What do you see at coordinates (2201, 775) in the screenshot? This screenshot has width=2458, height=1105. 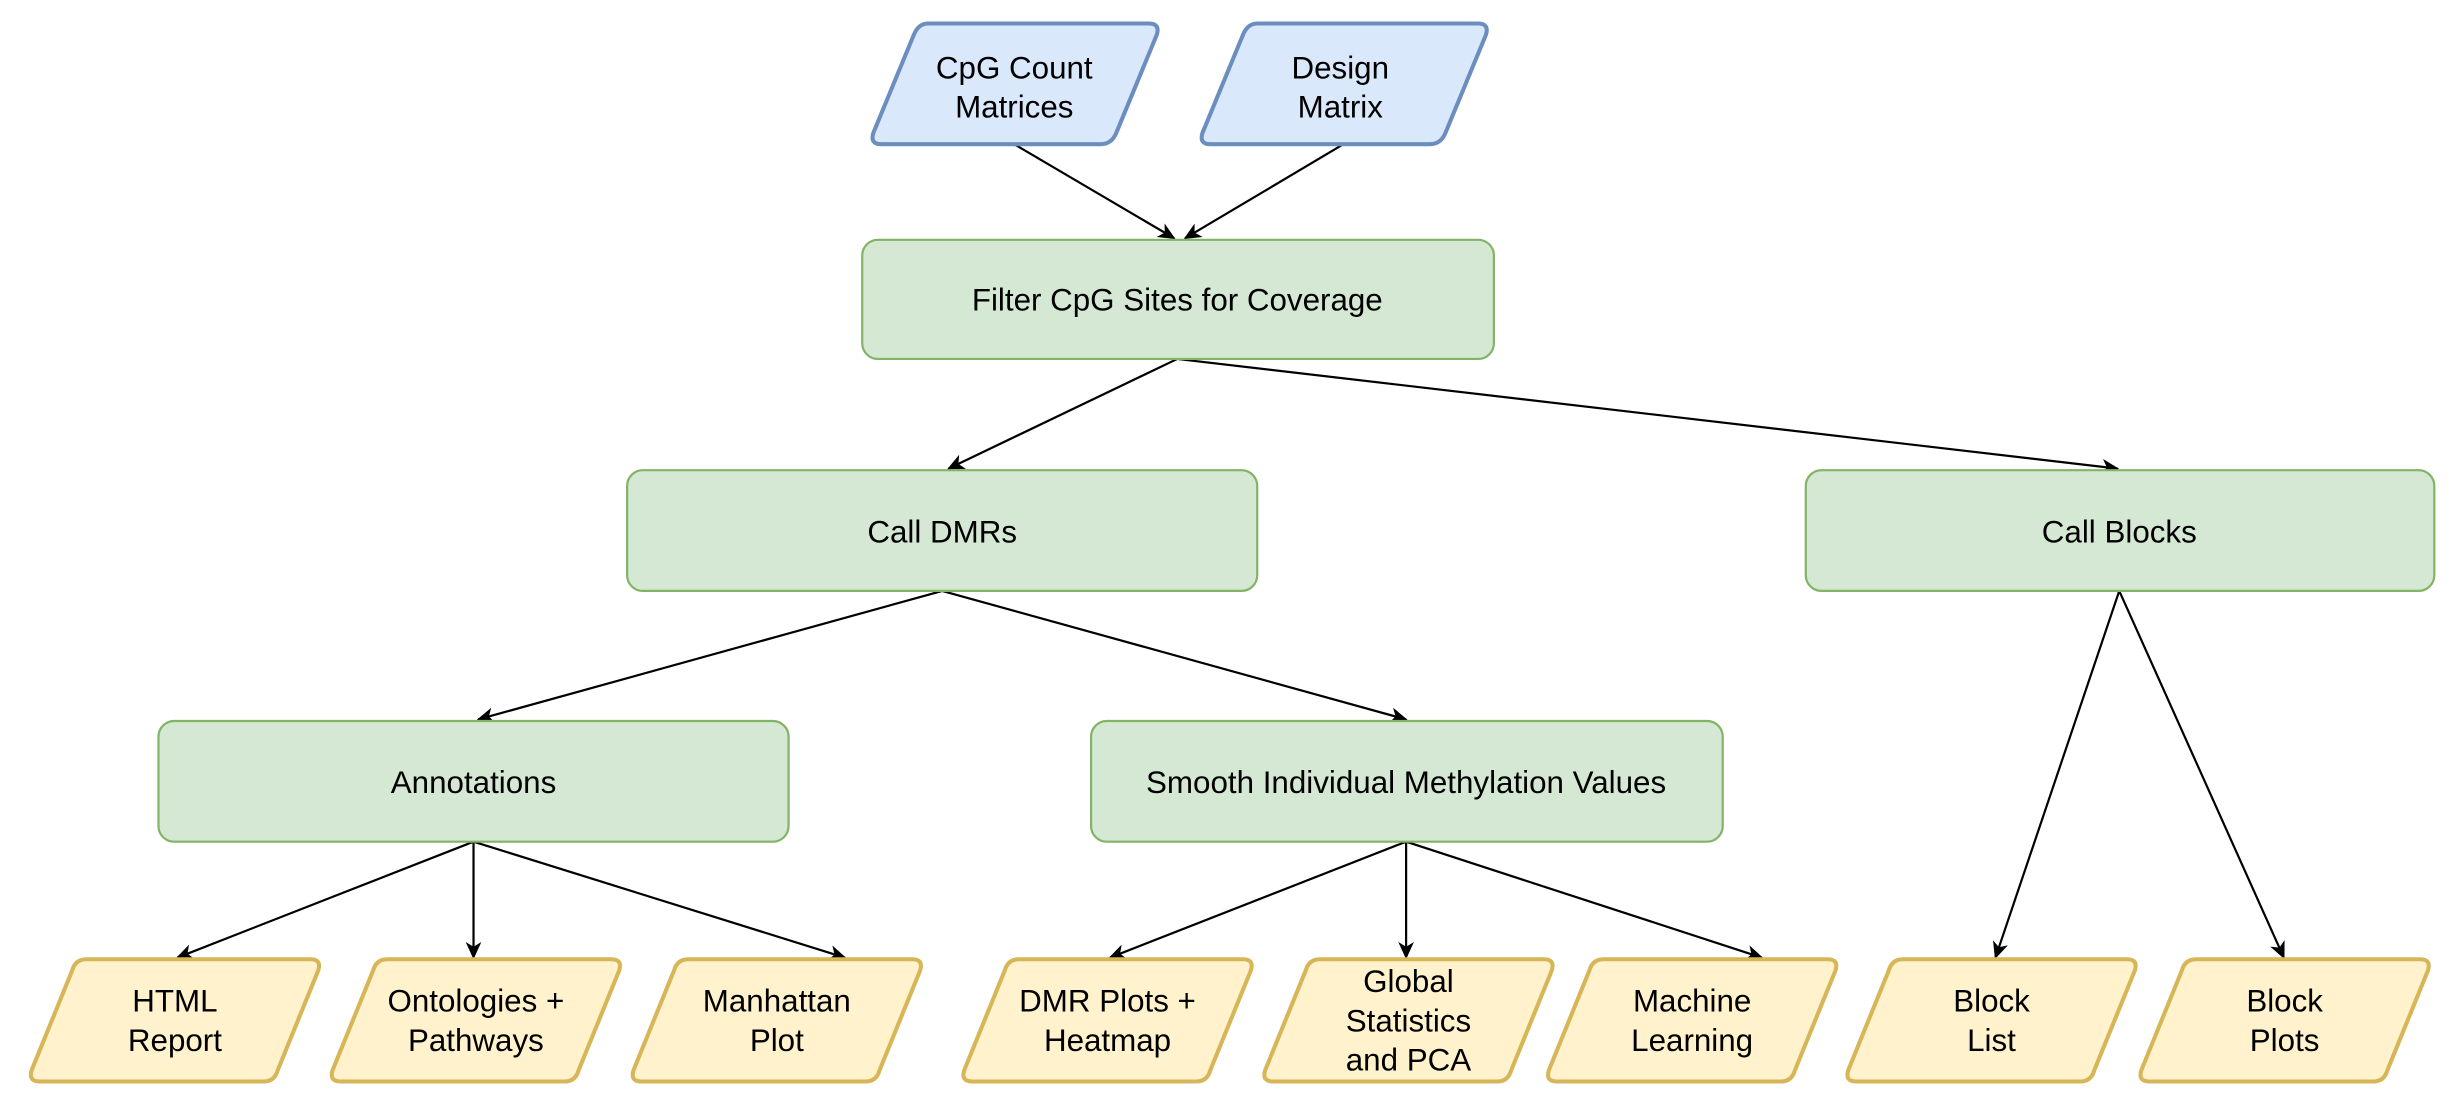 I see `edge-blocks-to-plots` at bounding box center [2201, 775].